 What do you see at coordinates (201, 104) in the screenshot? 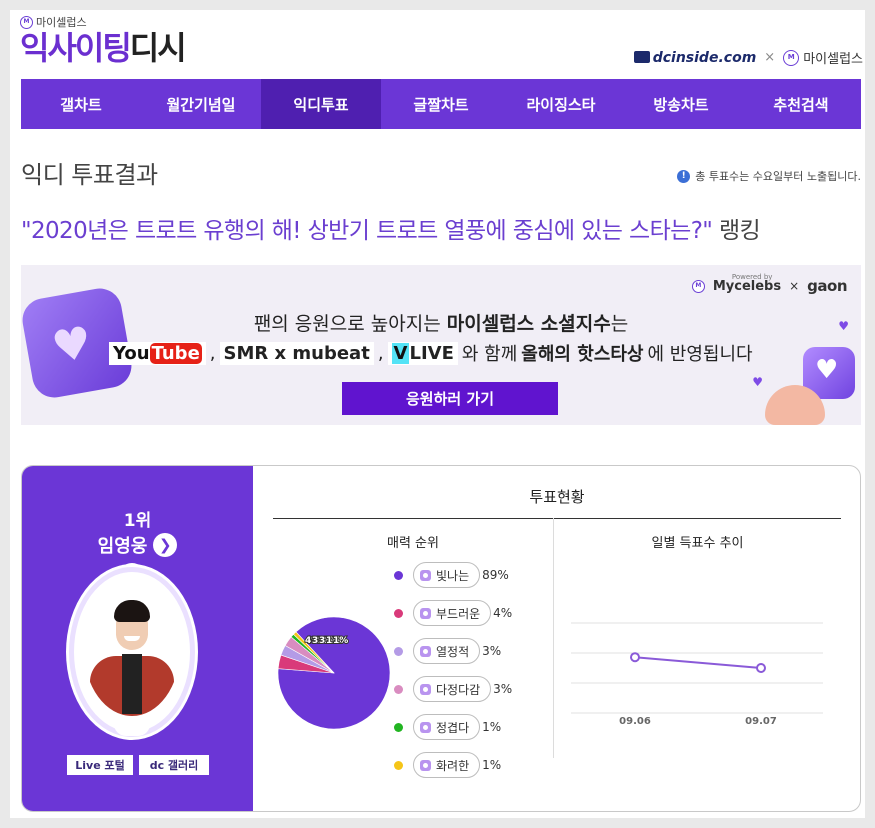
I see `nav-item-monthly-anniversary: 월간기념일` at bounding box center [201, 104].